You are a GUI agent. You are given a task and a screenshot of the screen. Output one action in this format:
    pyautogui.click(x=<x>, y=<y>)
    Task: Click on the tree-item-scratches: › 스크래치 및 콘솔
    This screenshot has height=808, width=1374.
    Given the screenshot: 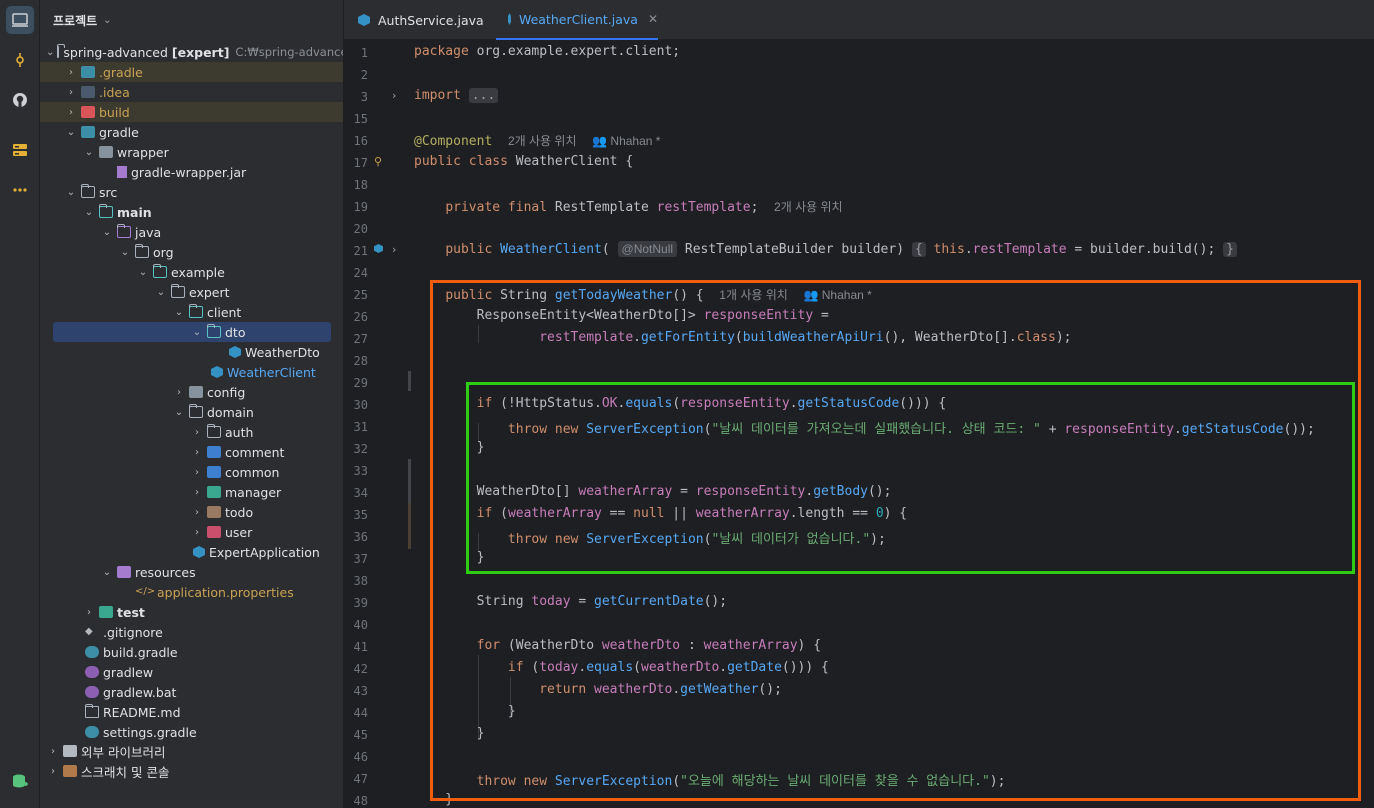 What is the action you would take?
    pyautogui.click(x=191, y=771)
    